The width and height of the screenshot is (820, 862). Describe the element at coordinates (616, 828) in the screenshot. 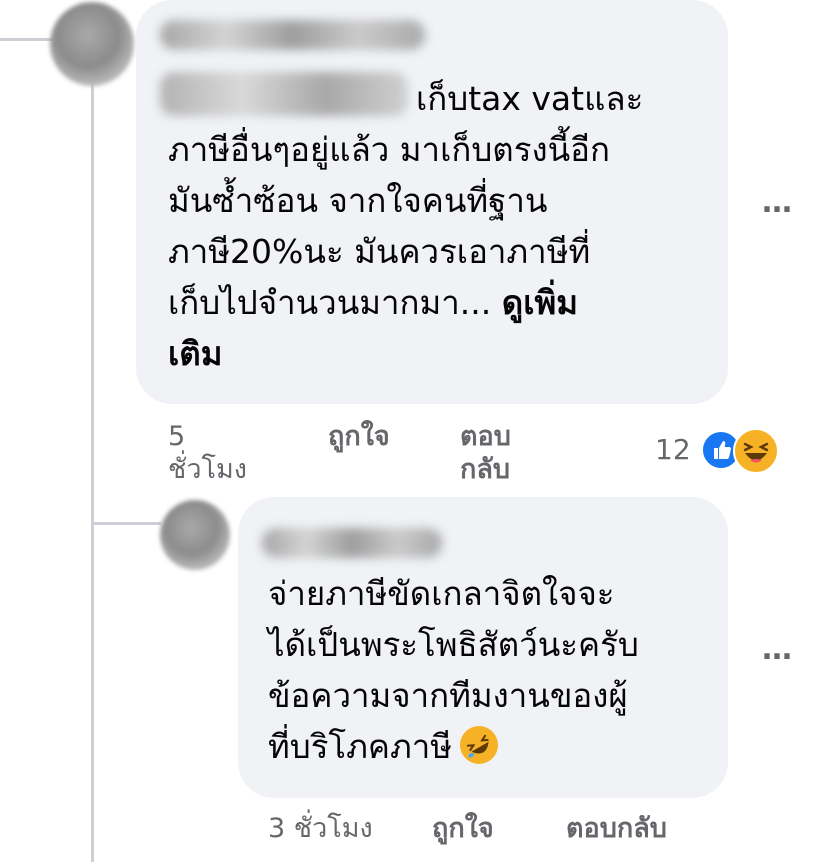

I see `reply-button: ตอบกลับ` at that location.